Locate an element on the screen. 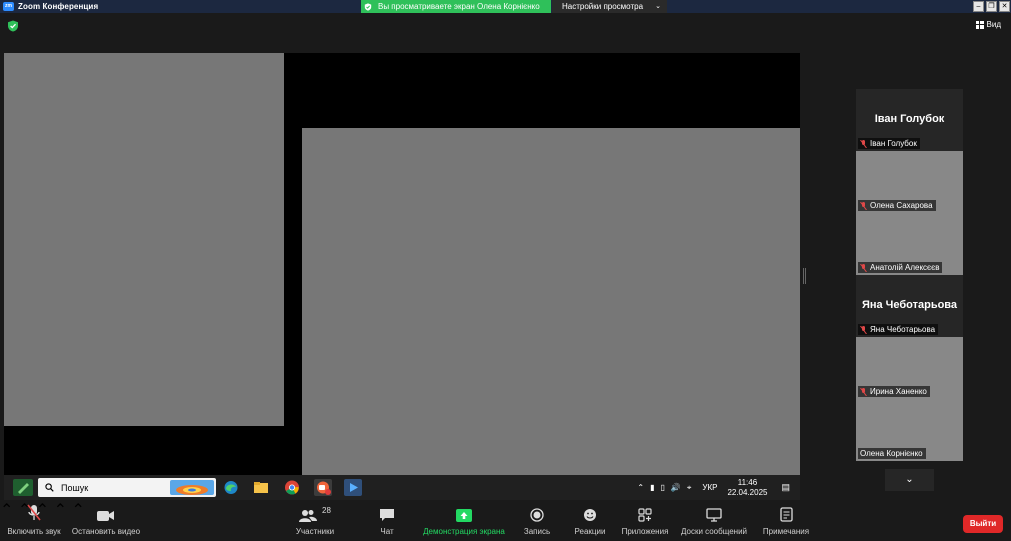  reactions-button: Реакции is located at coordinates (590, 520).